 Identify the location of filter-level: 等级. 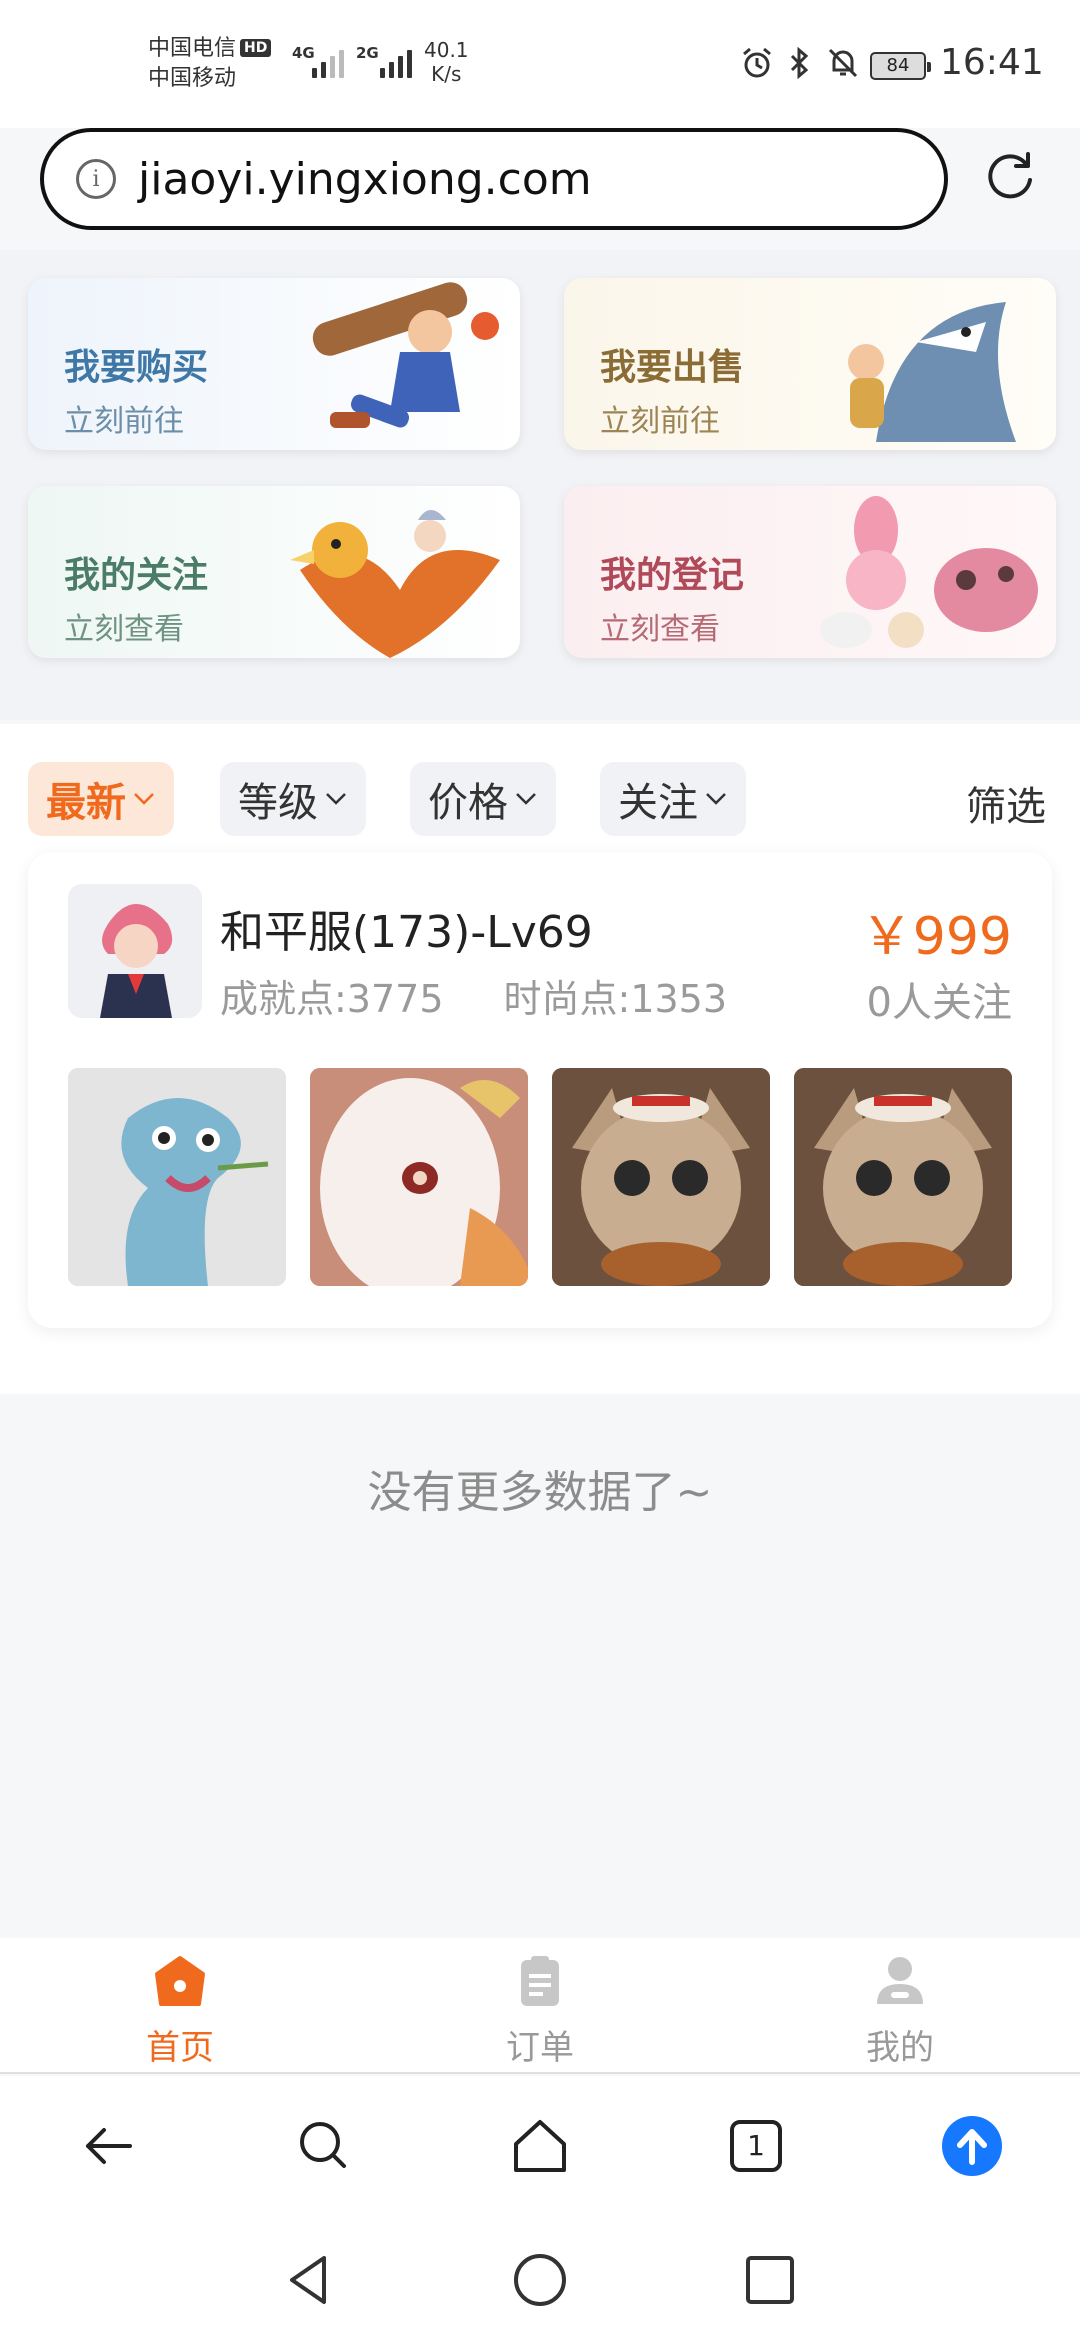
(293, 799).